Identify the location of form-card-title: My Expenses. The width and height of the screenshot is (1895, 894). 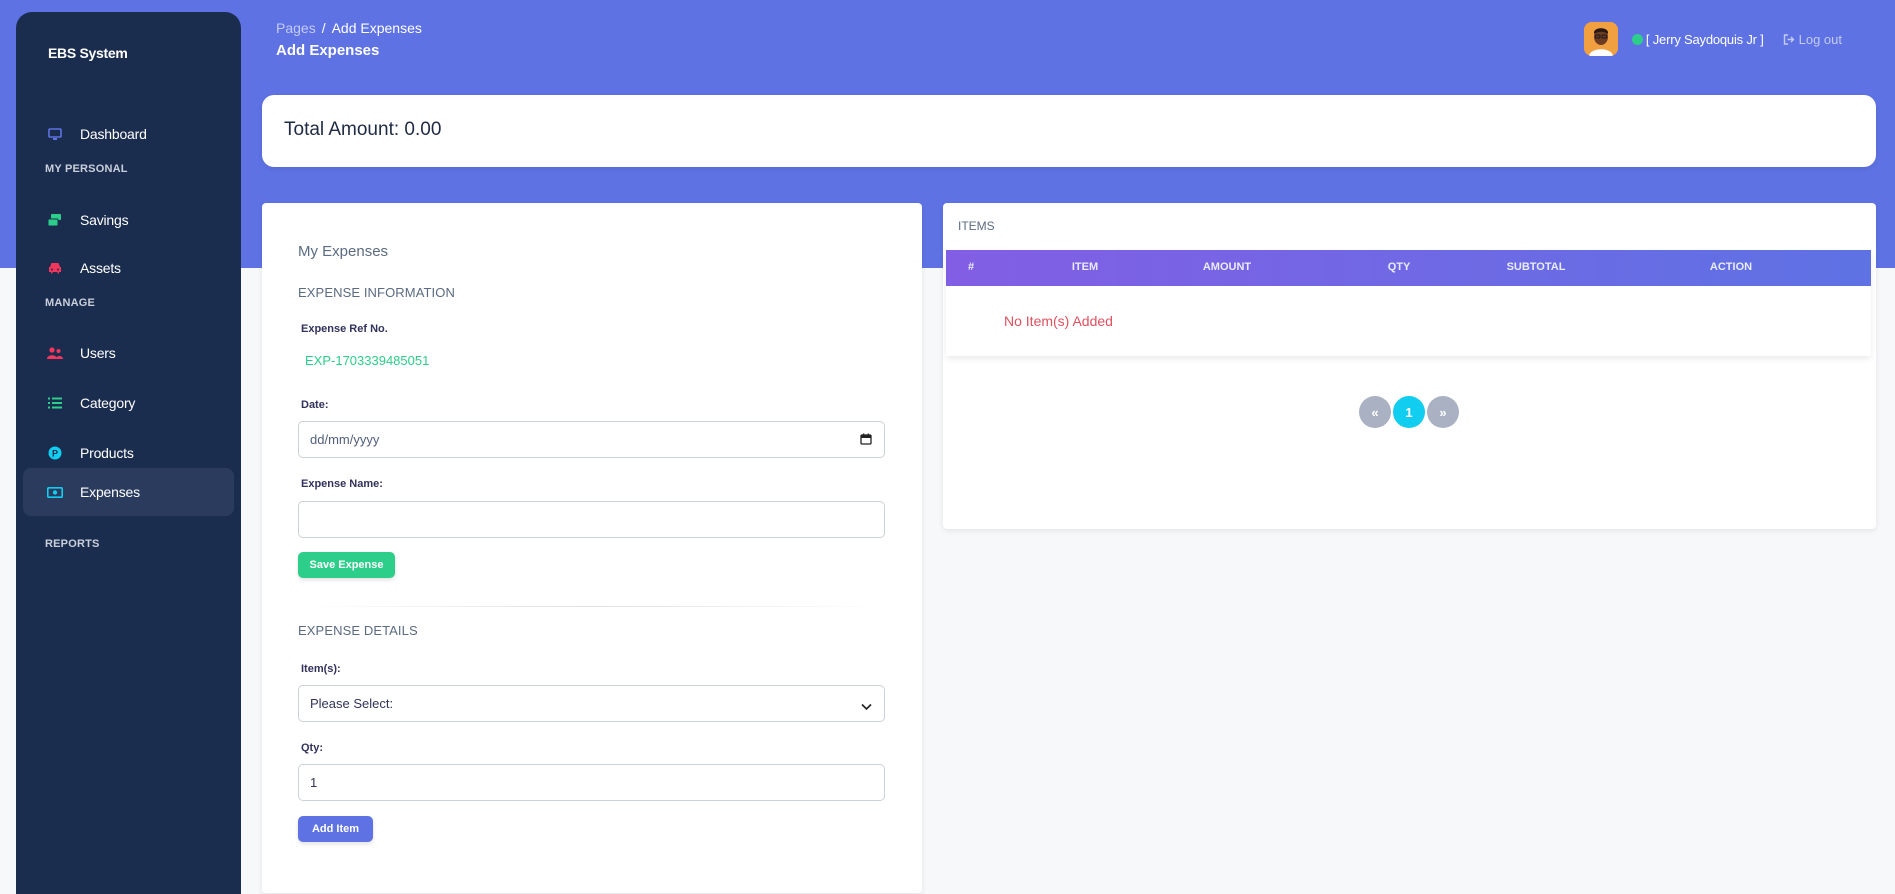
(343, 251).